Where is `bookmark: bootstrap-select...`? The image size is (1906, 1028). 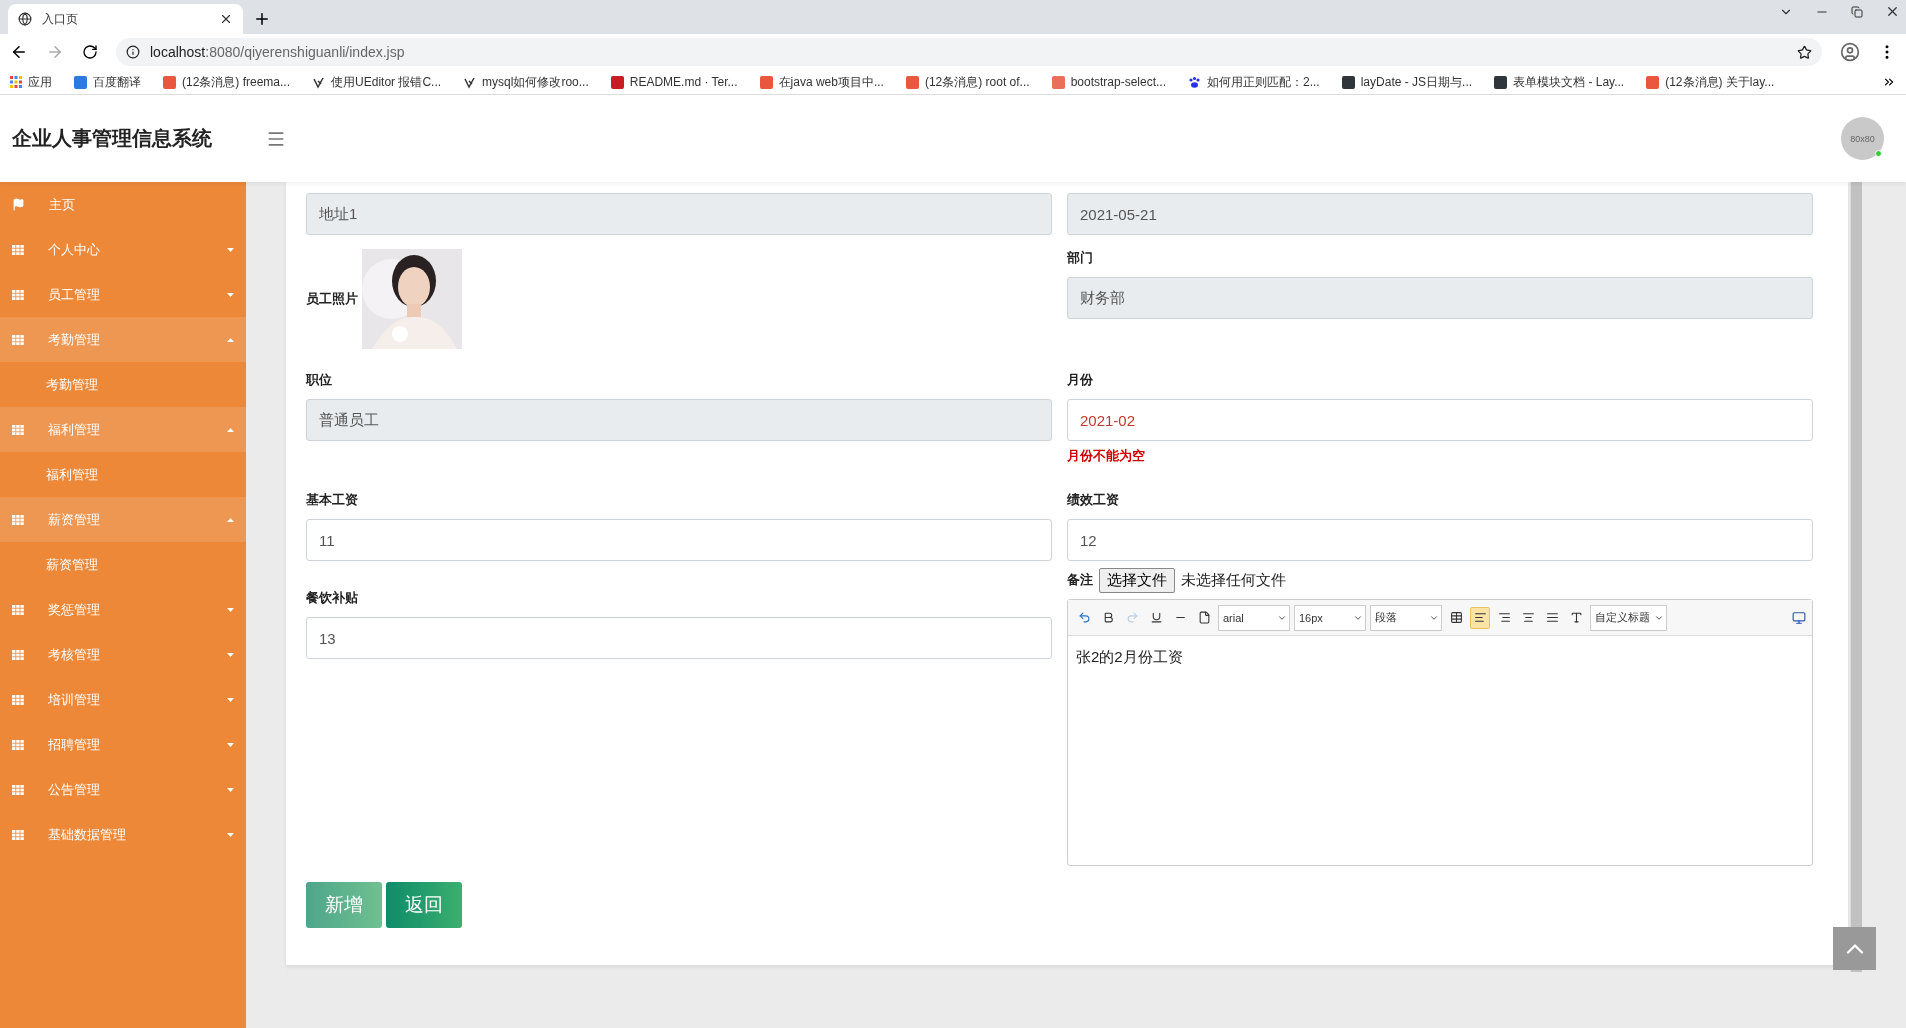
bookmark: bootstrap-select... is located at coordinates (1108, 82).